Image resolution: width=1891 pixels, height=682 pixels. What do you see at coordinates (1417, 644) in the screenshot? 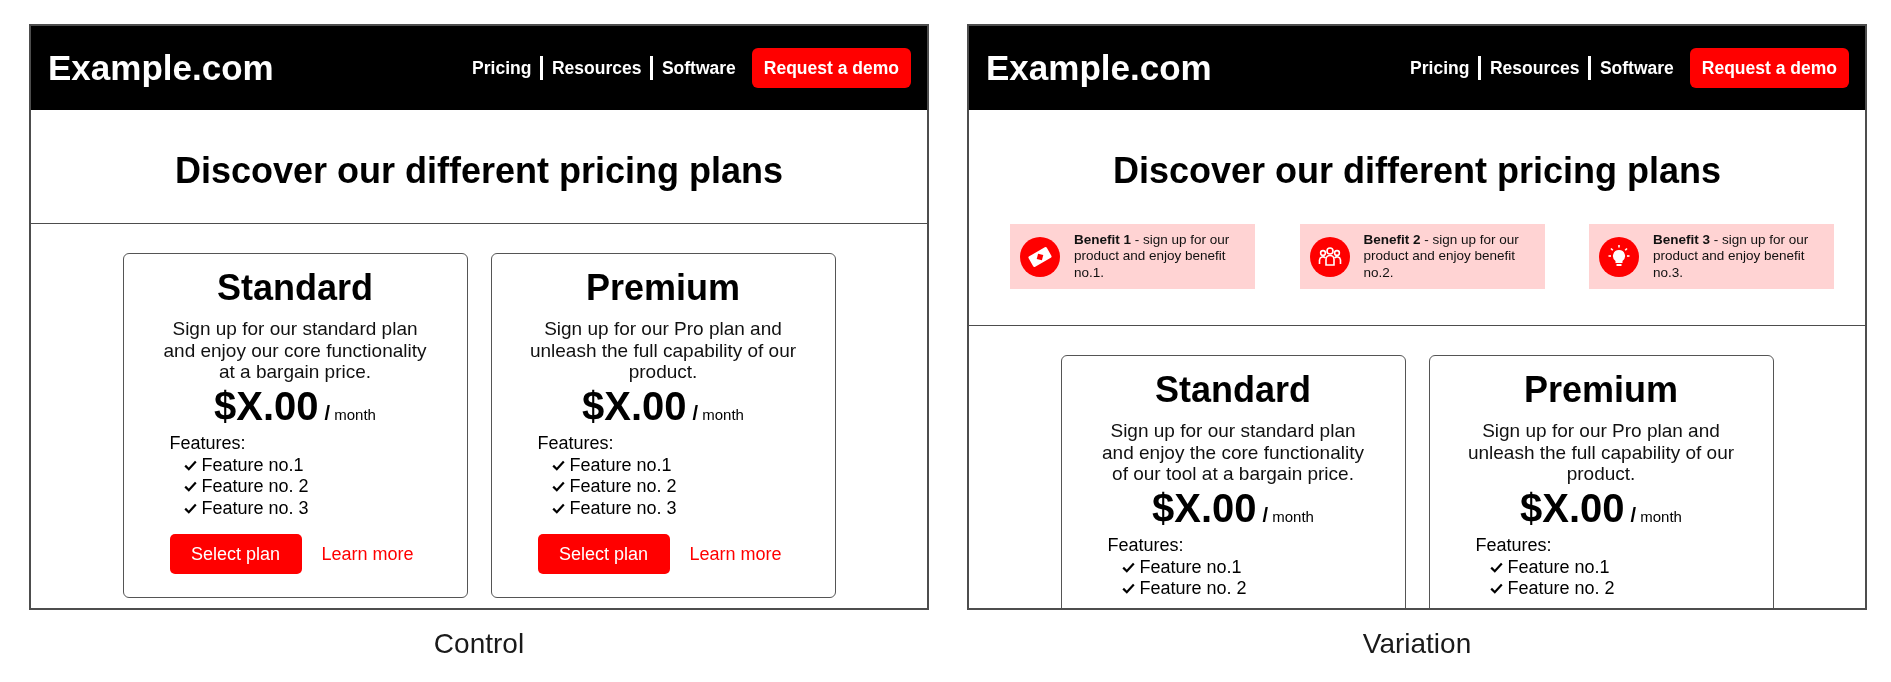
I see `mockup-caption: Variation` at bounding box center [1417, 644].